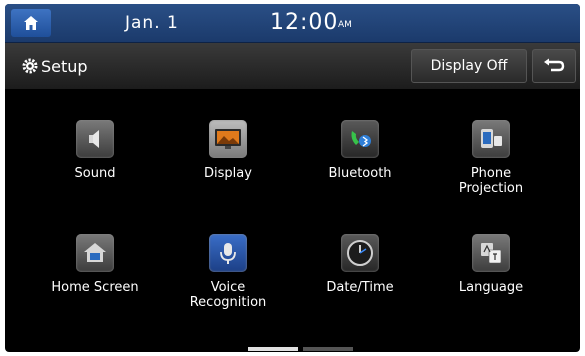 The image size is (585, 356). What do you see at coordinates (152, 23) in the screenshot?
I see `status-date: Jan. 1` at bounding box center [152, 23].